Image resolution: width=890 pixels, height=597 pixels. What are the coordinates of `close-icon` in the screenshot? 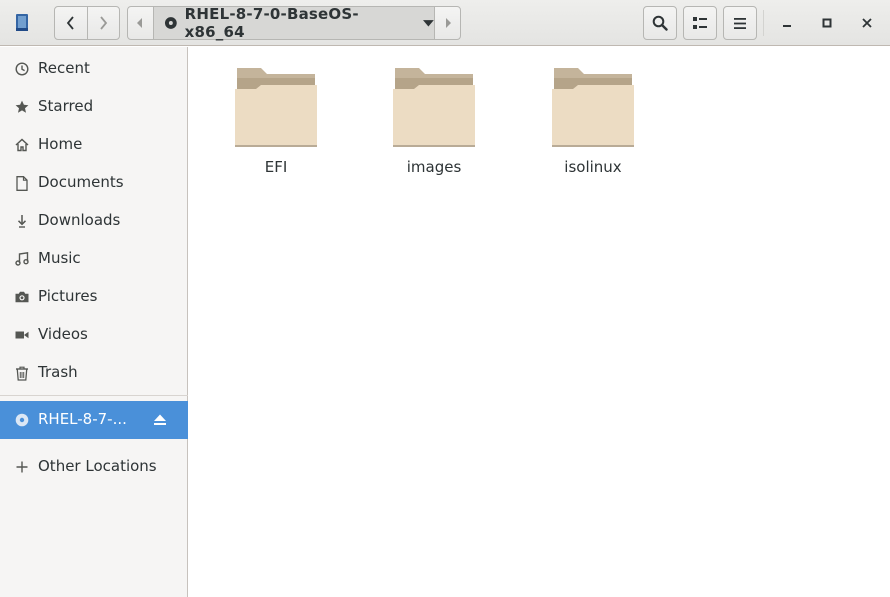 It's located at (867, 23).